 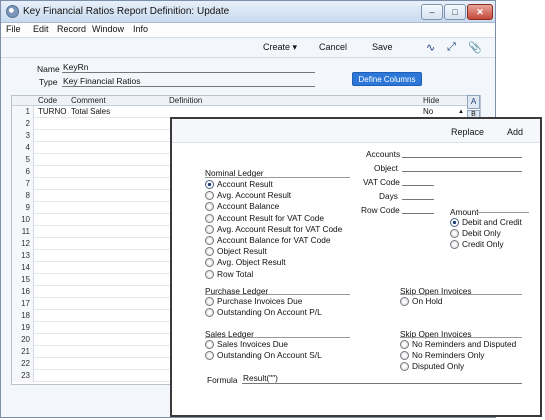 What do you see at coordinates (269, 312) in the screenshot?
I see `purchase-option-label: Outstanding On Account P/L` at bounding box center [269, 312].